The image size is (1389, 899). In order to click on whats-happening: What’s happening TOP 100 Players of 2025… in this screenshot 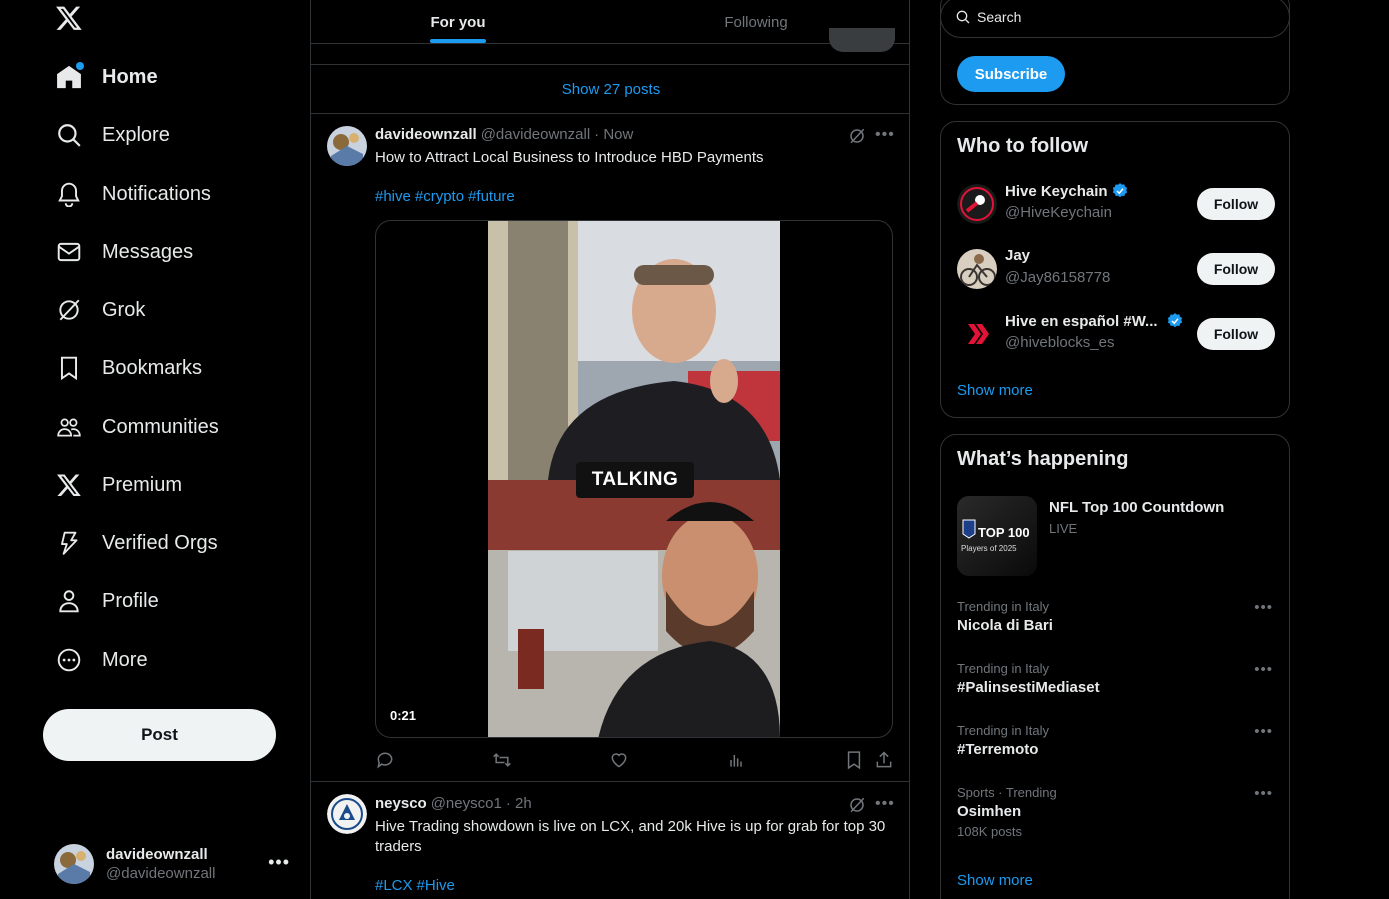, I will do `click(1115, 666)`.